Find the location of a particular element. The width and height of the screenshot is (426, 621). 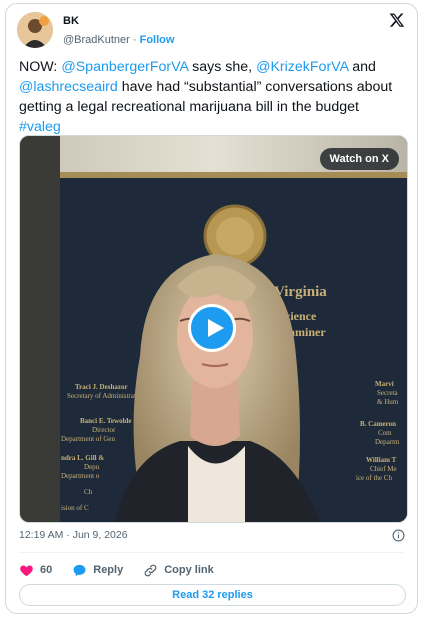

tweet-text-part: and is located at coordinates (362, 67).